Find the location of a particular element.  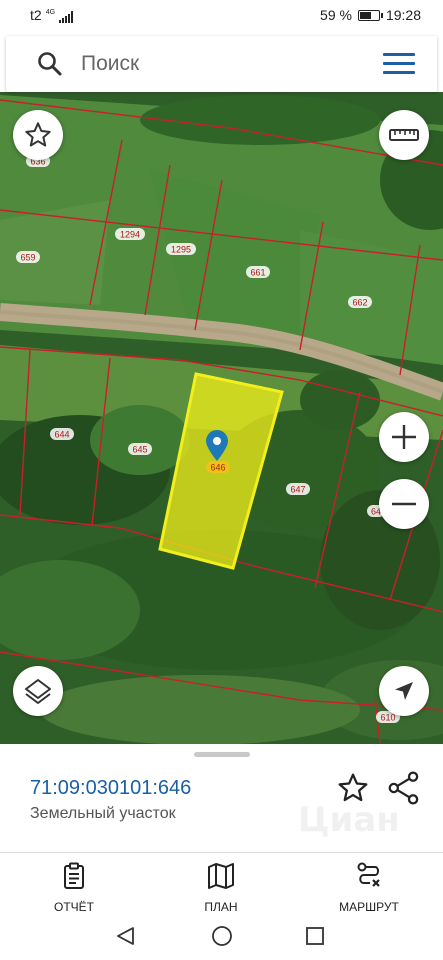

tab-route: МАРШРУТ is located at coordinates (369, 887).